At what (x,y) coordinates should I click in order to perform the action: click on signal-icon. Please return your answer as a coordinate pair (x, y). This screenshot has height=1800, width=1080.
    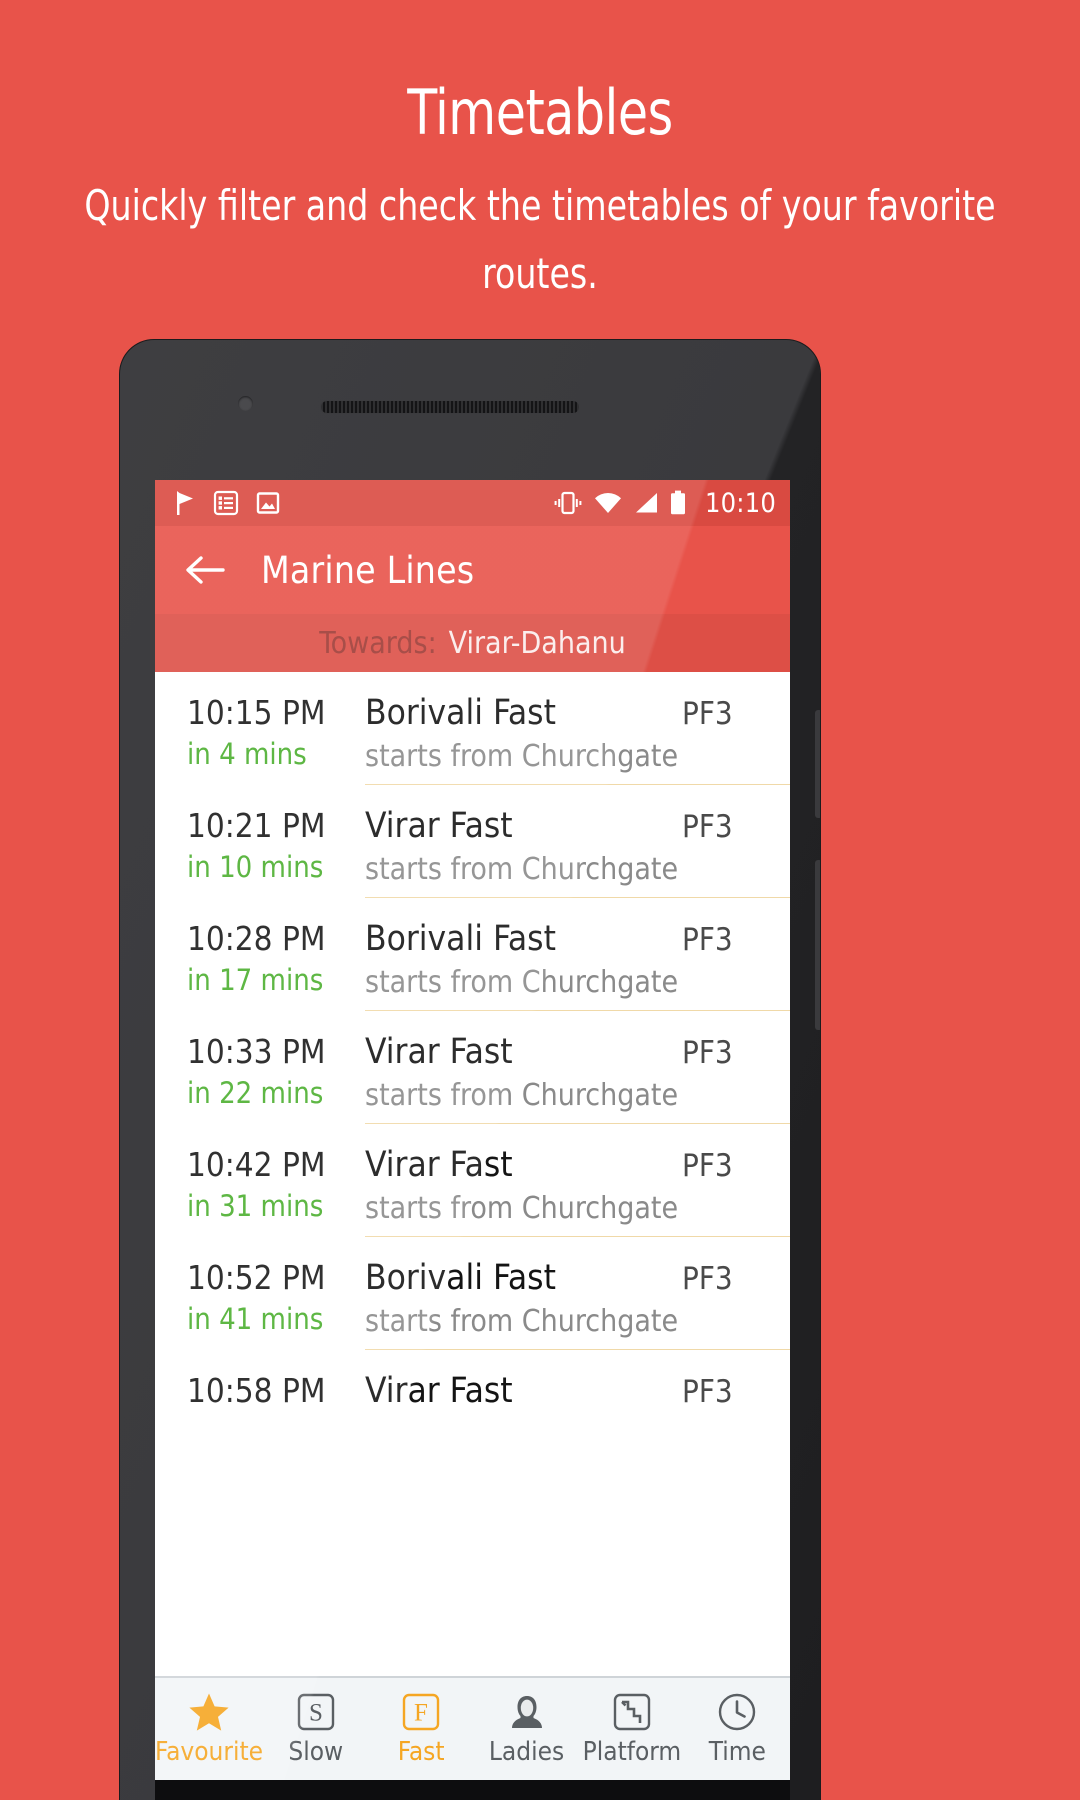
    Looking at the image, I should click on (646, 503).